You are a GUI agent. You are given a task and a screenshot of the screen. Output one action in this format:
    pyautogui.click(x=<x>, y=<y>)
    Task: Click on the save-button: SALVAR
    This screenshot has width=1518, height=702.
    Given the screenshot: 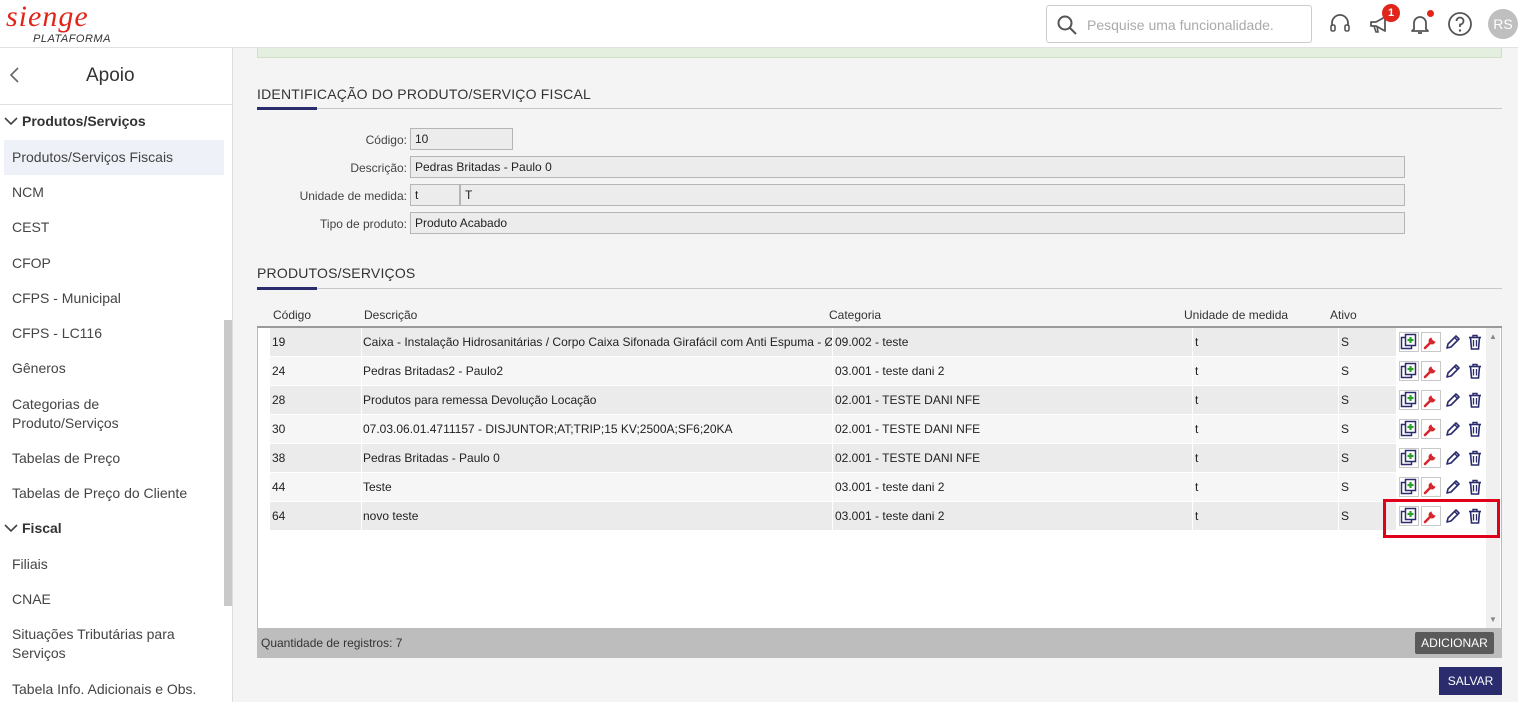 What is the action you would take?
    pyautogui.click(x=1470, y=681)
    